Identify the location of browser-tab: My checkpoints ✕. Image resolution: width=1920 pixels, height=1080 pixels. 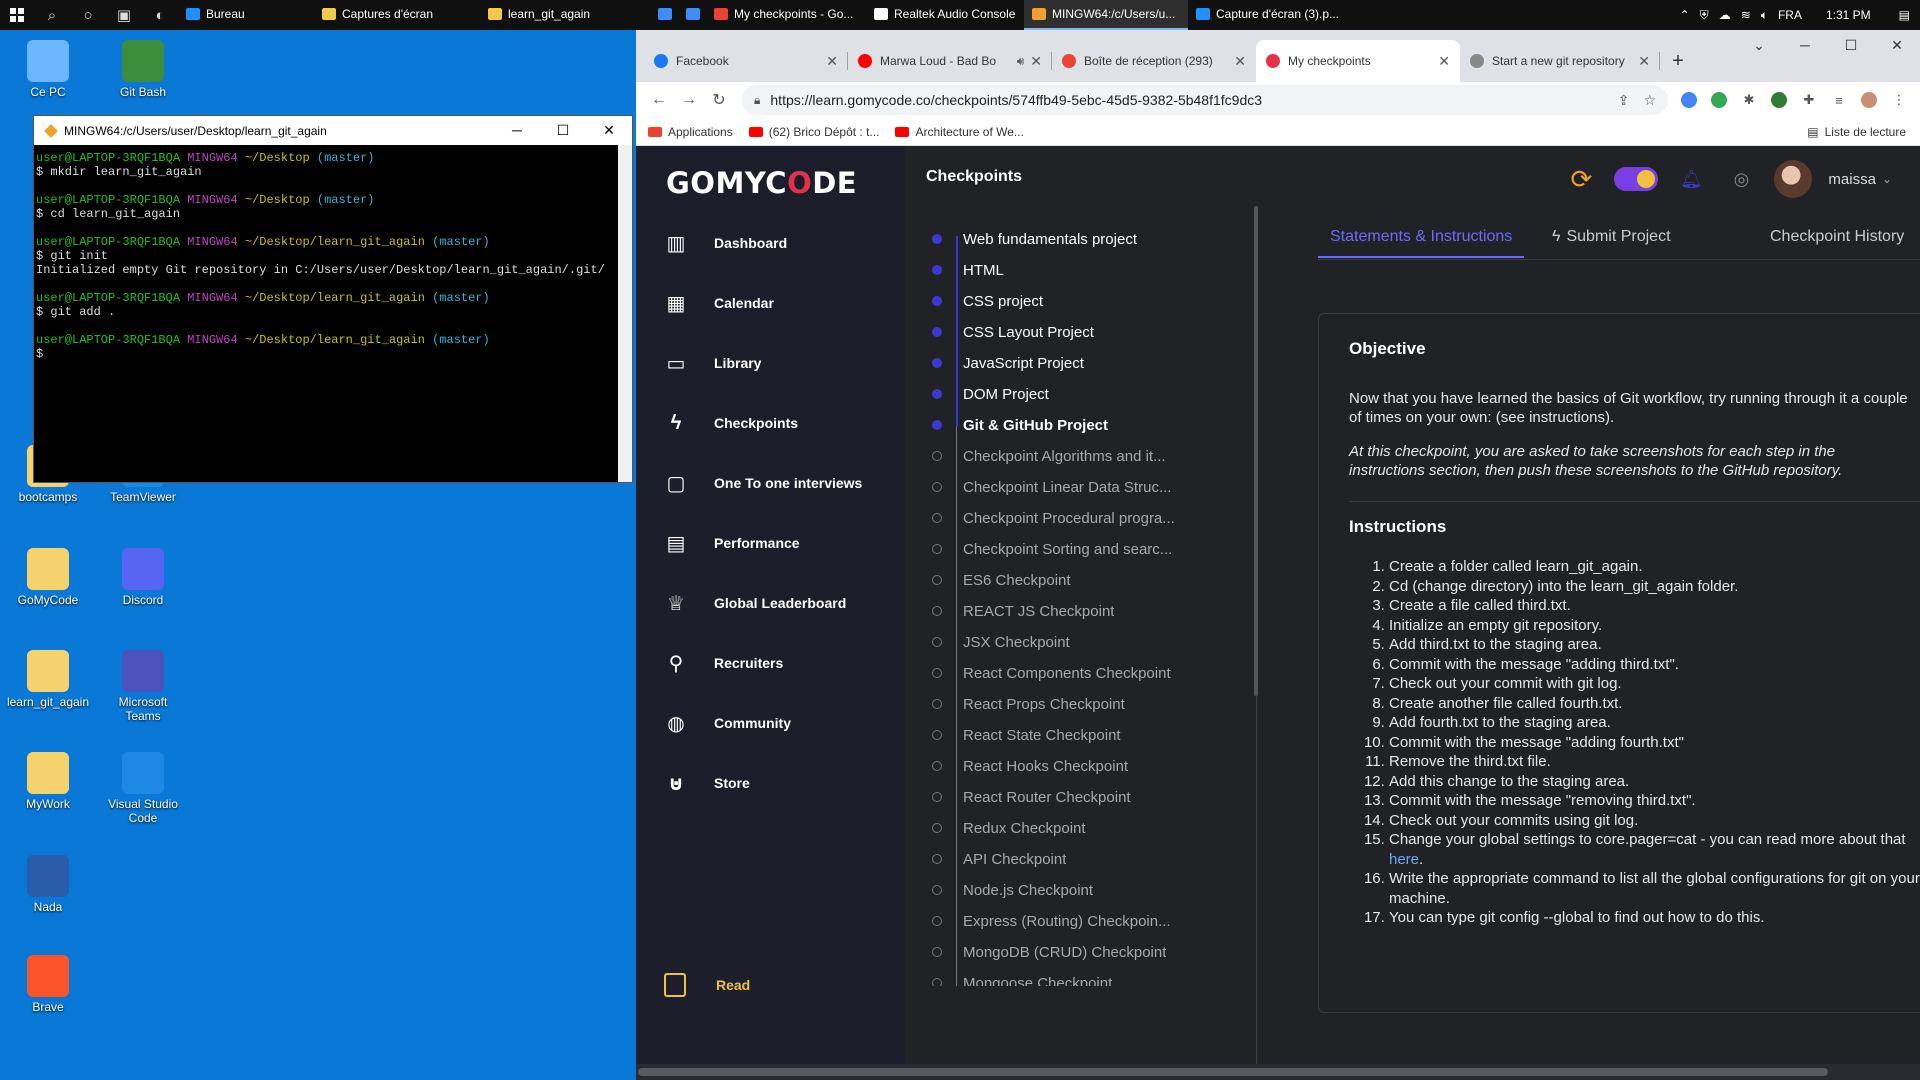
(1358, 61).